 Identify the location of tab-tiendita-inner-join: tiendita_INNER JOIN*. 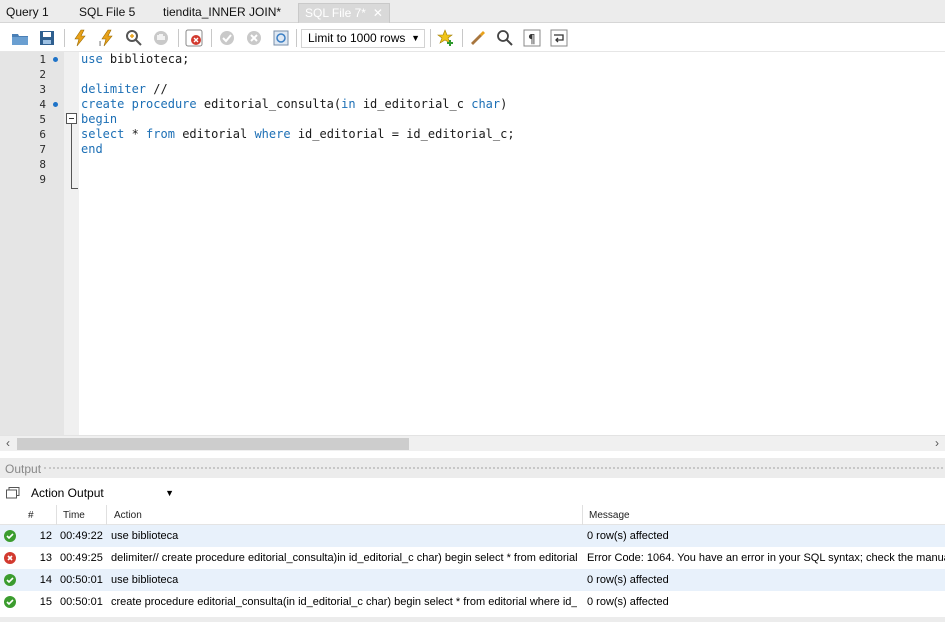
(222, 13).